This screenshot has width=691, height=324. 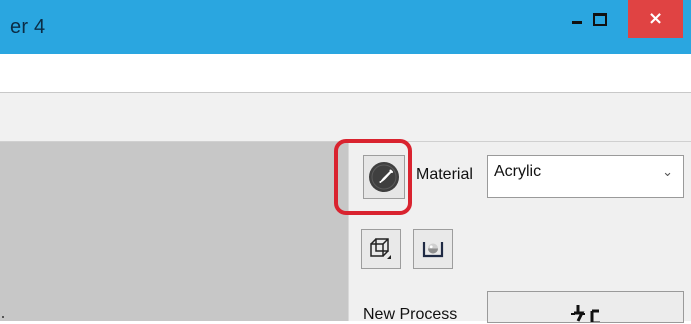 I want to click on sphere-view-icon, so click(x=433, y=250).